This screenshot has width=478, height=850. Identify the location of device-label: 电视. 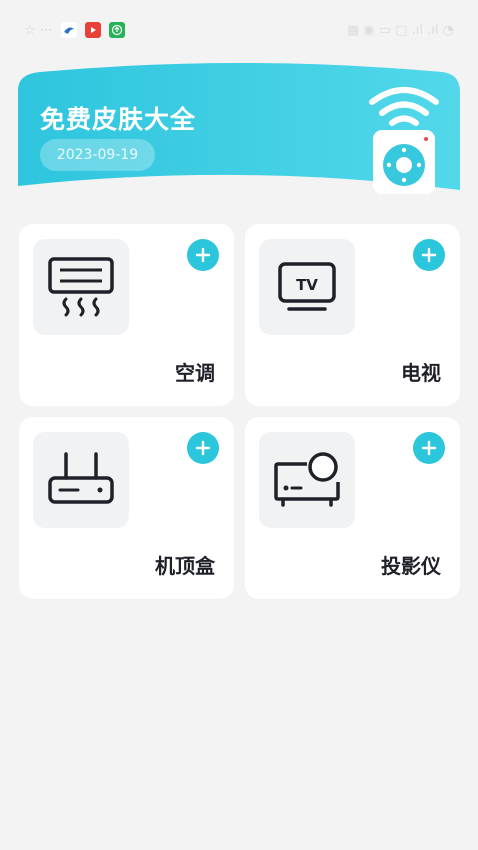
(421, 373).